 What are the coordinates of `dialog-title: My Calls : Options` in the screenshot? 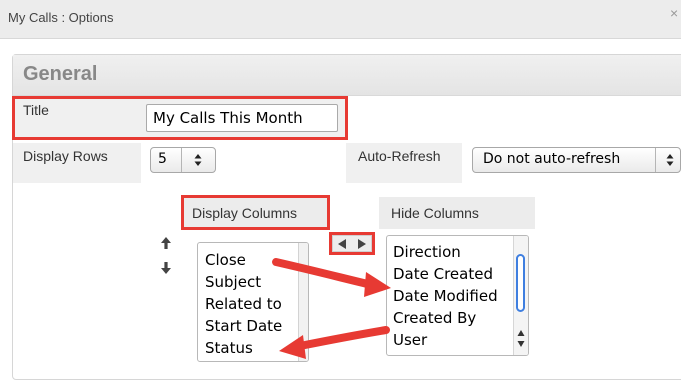 It's located at (61, 17).